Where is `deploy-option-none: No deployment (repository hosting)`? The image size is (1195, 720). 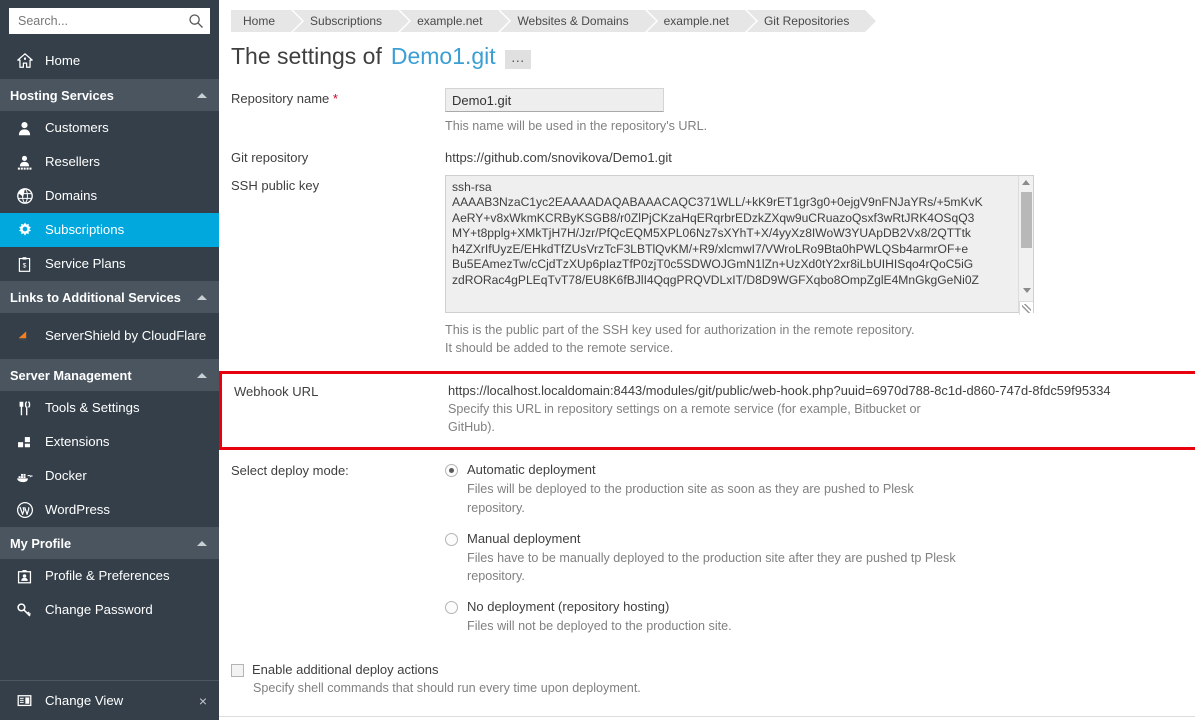
deploy-option-none: No deployment (repository hosting) is located at coordinates (820, 607).